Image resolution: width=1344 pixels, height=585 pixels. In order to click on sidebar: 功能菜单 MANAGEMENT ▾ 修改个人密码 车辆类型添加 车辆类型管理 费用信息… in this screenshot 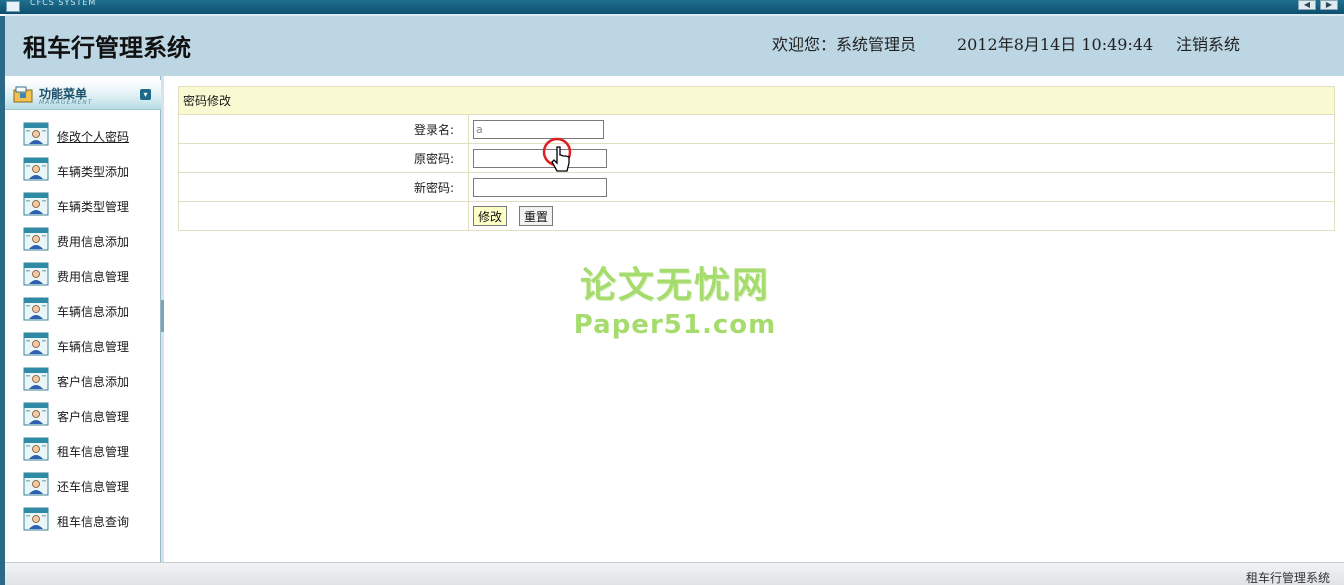, I will do `click(83, 319)`.